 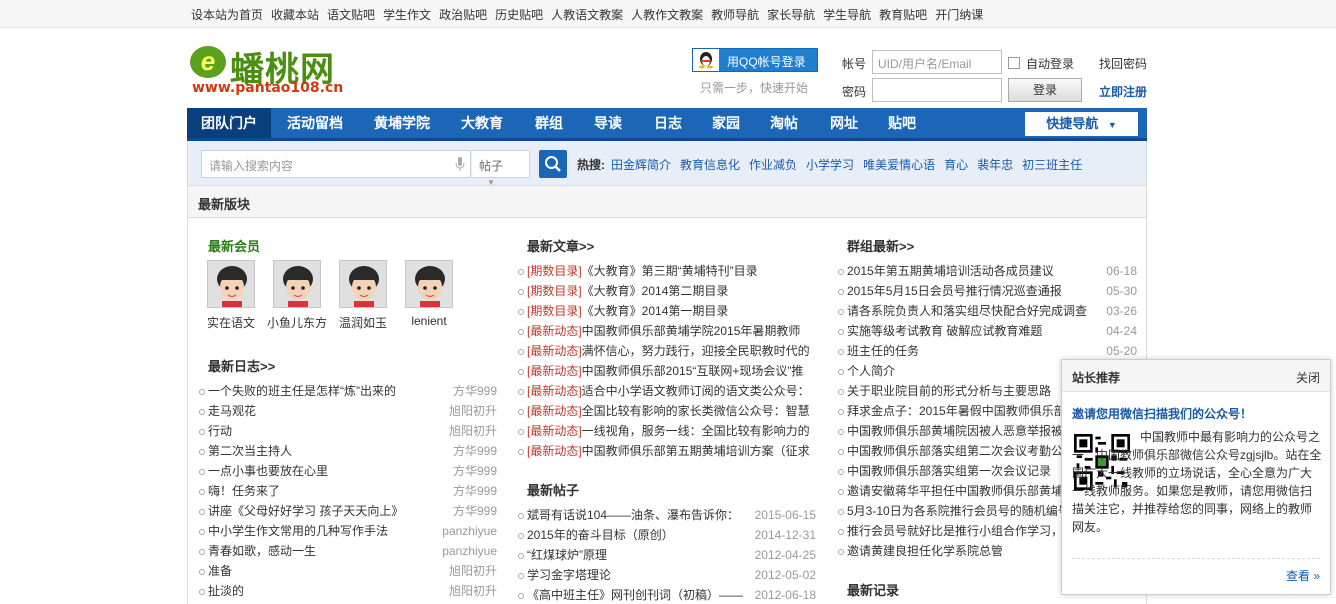 What do you see at coordinates (347, 411) in the screenshot?
I see `list-item: 走马观花 旭阳初升` at bounding box center [347, 411].